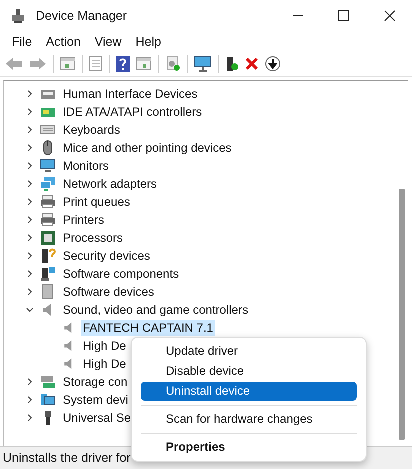 This screenshot has height=469, width=412. Describe the element at coordinates (48, 238) in the screenshot. I see `processor-icon` at that location.